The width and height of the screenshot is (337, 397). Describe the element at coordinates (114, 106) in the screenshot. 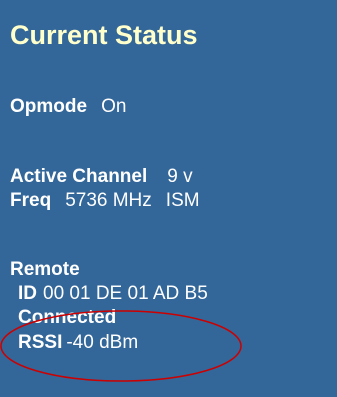

I see `opmode-value: On` at that location.